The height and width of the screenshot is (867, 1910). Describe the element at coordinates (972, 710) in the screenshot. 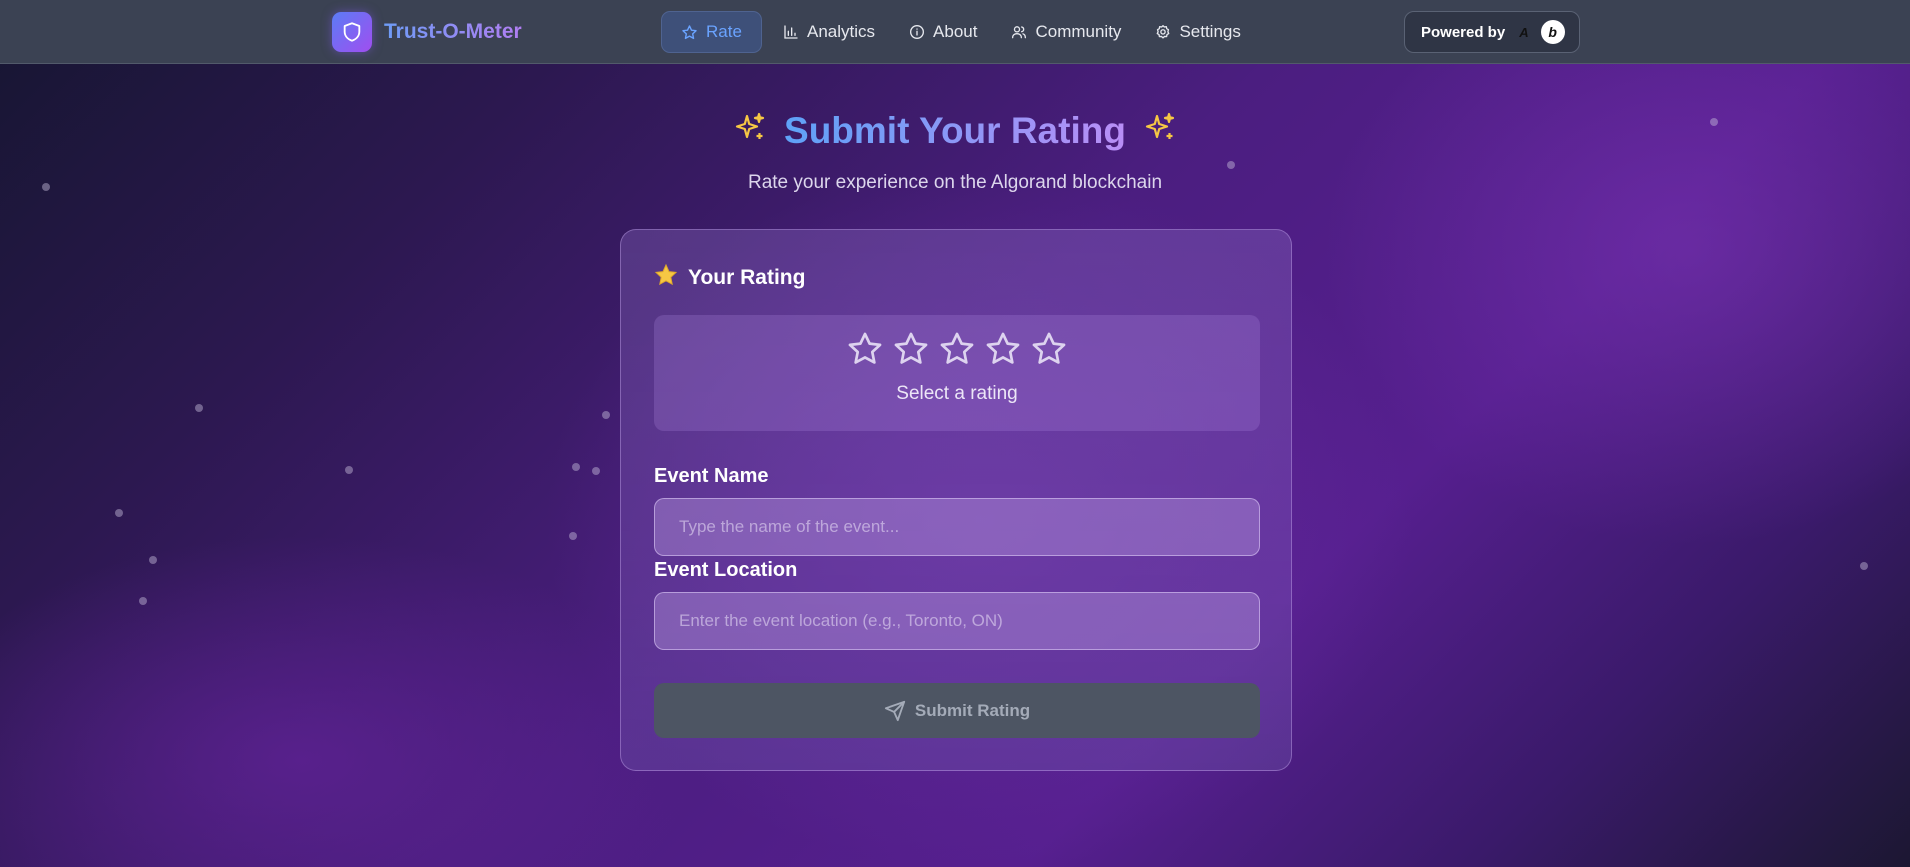

I see `submit-rating-label: Submit Rating` at that location.